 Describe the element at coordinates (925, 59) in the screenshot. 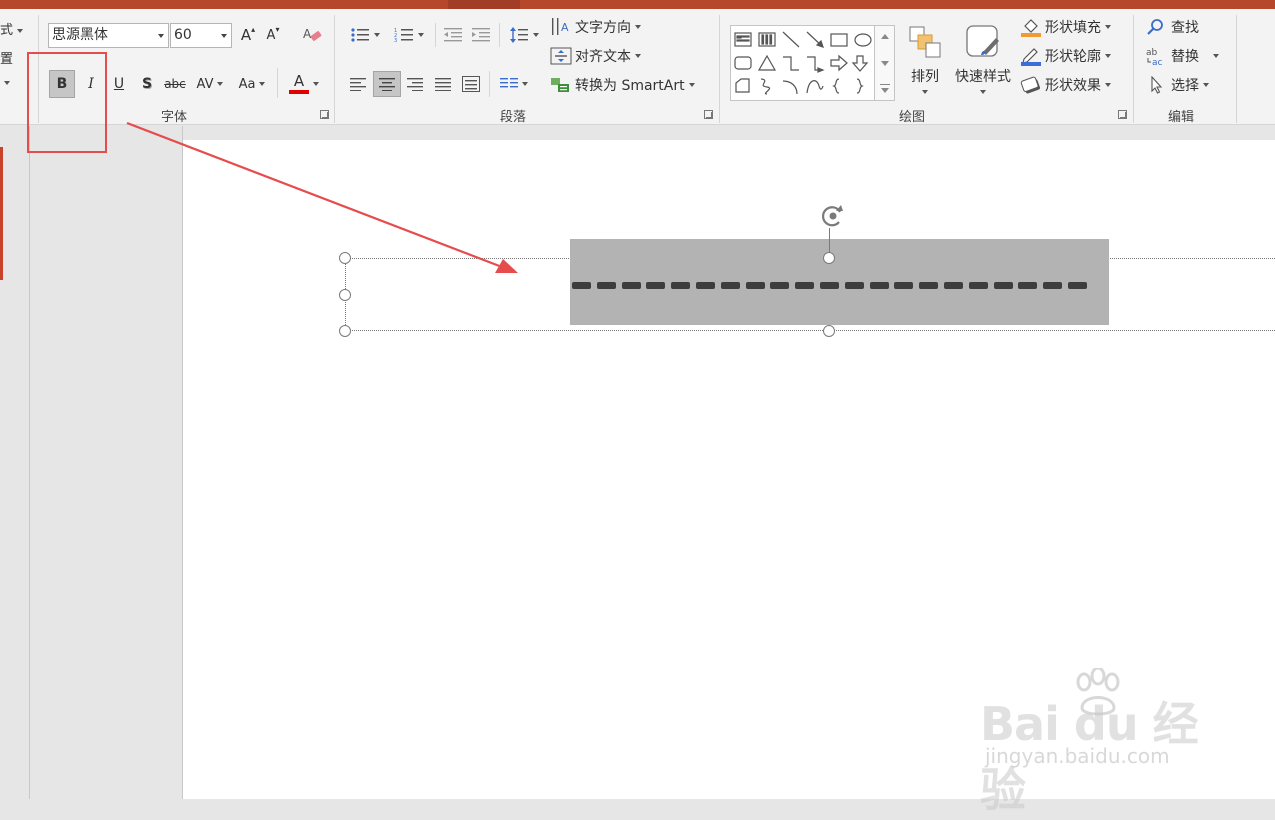

I see `arrange-button: 排列` at that location.